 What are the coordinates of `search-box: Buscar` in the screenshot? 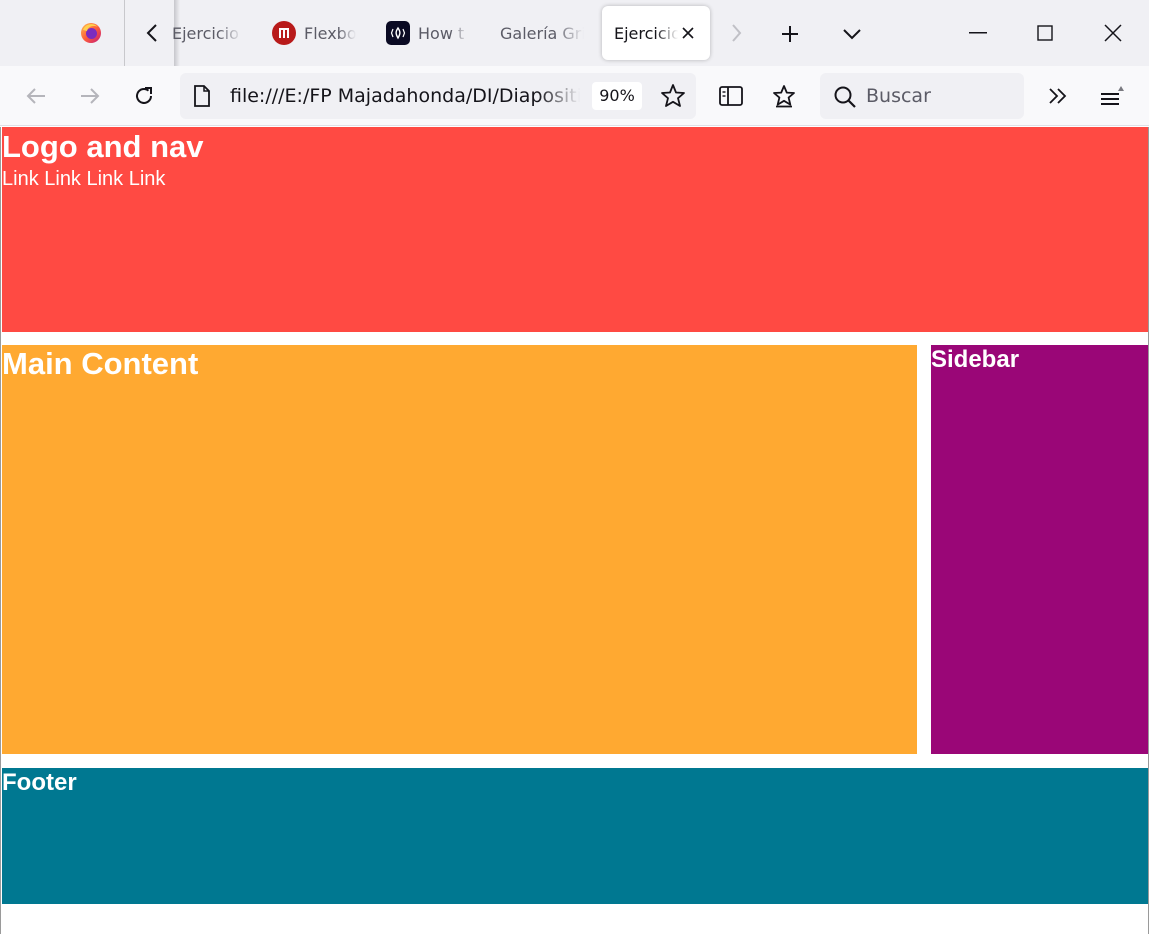 It's located at (922, 96).